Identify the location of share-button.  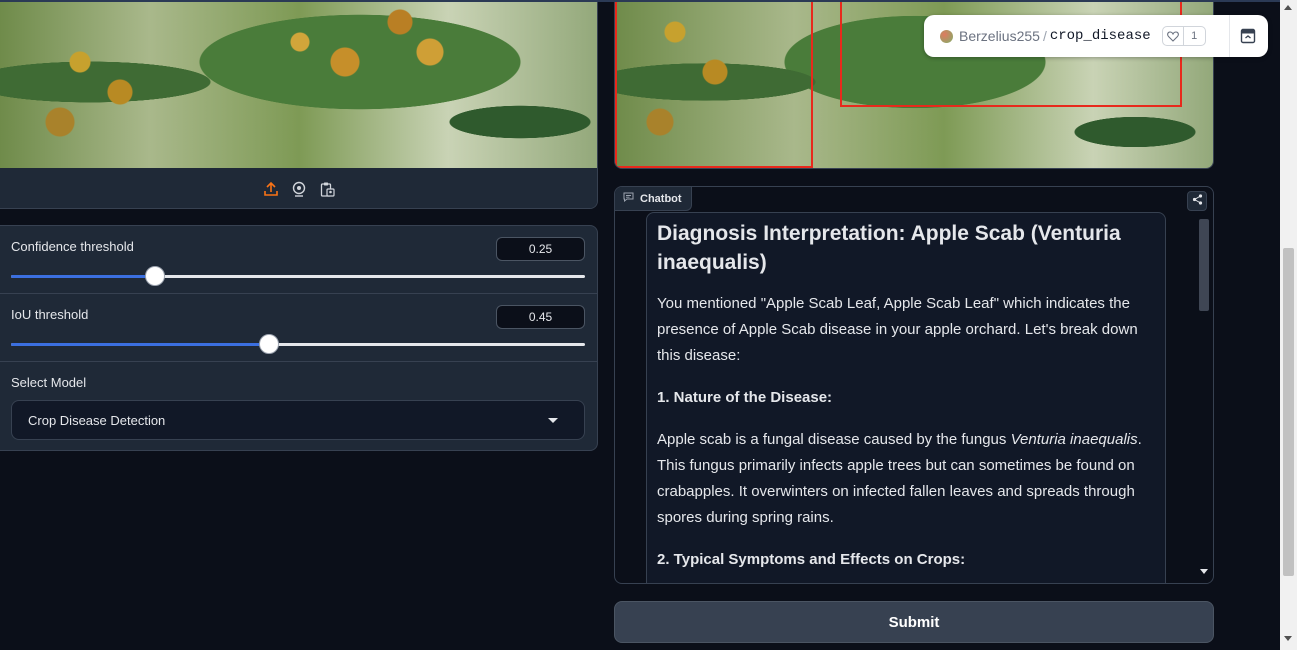
(1197, 201).